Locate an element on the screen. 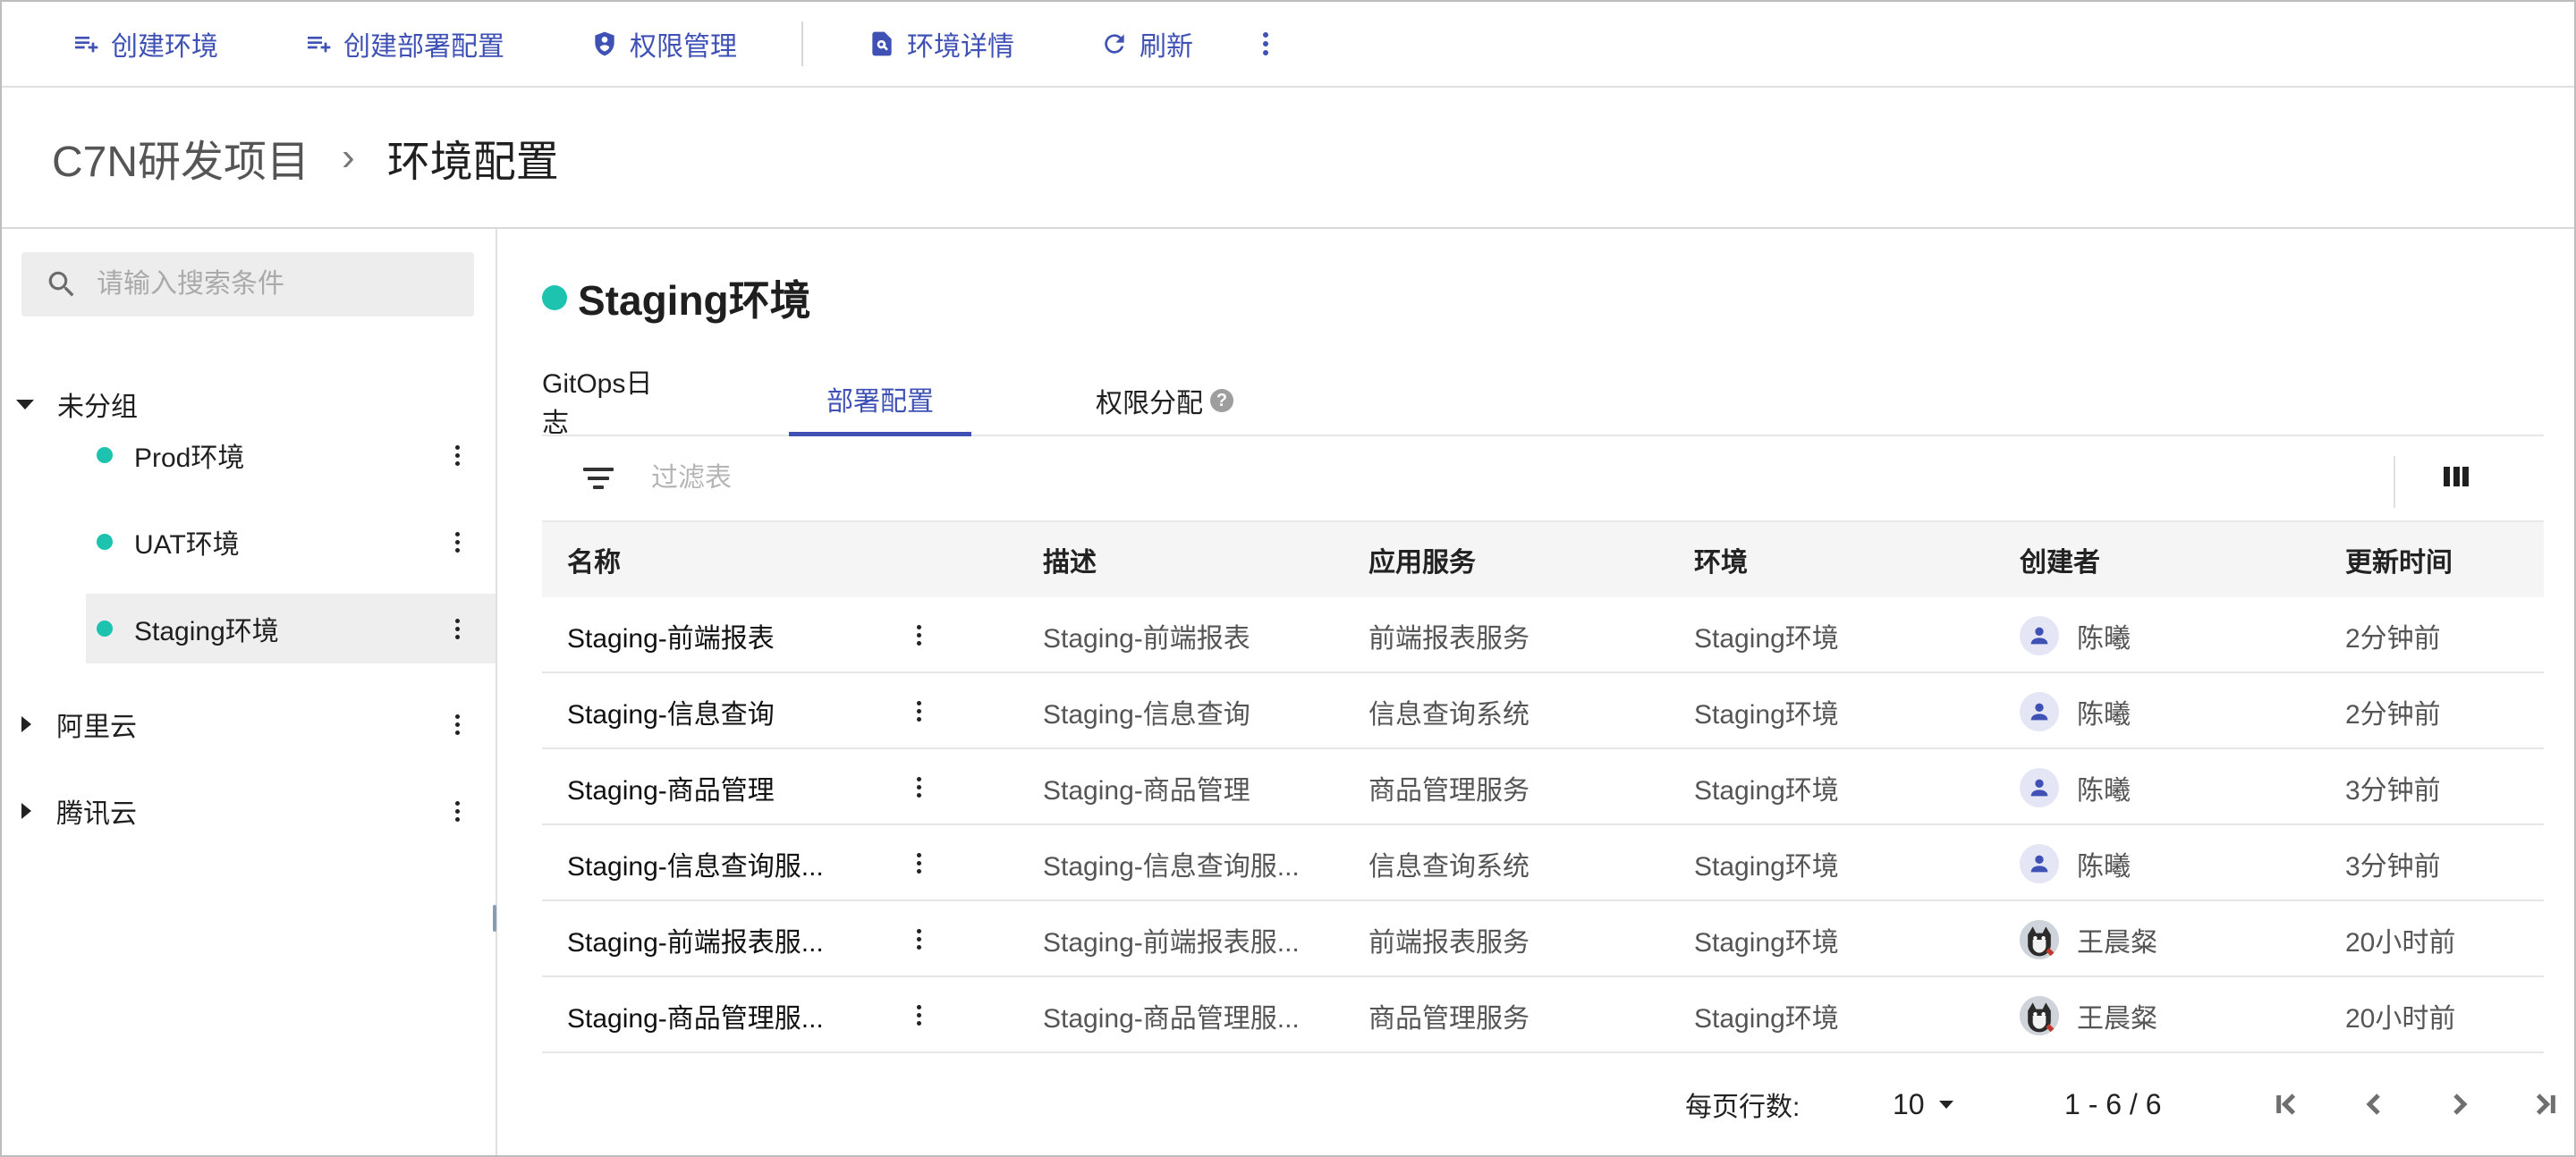  permission-mgmt-button: 权限管理 is located at coordinates (663, 43).